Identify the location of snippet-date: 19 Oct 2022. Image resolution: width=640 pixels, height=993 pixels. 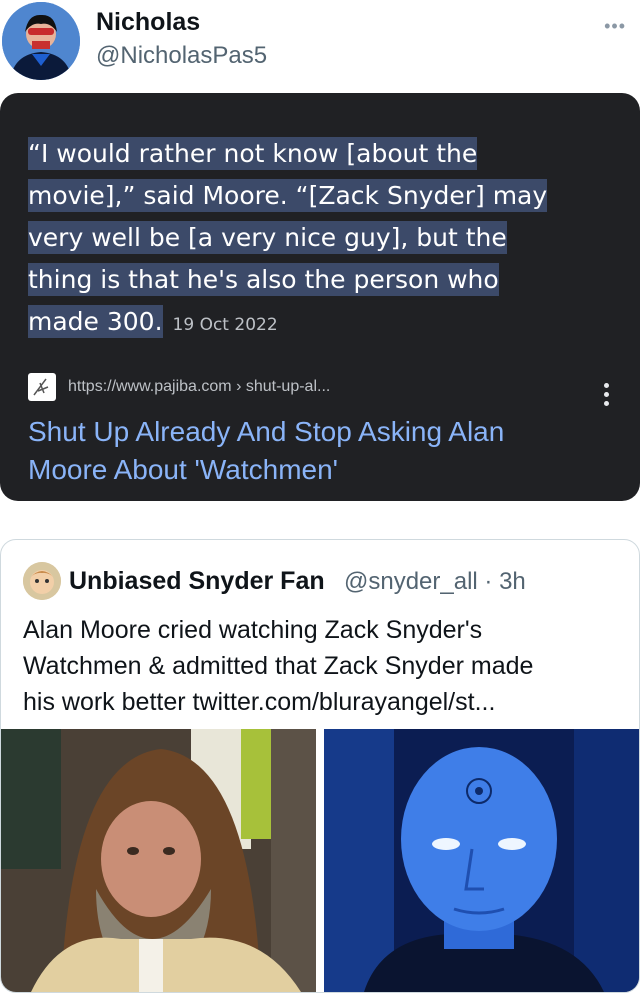
(225, 325).